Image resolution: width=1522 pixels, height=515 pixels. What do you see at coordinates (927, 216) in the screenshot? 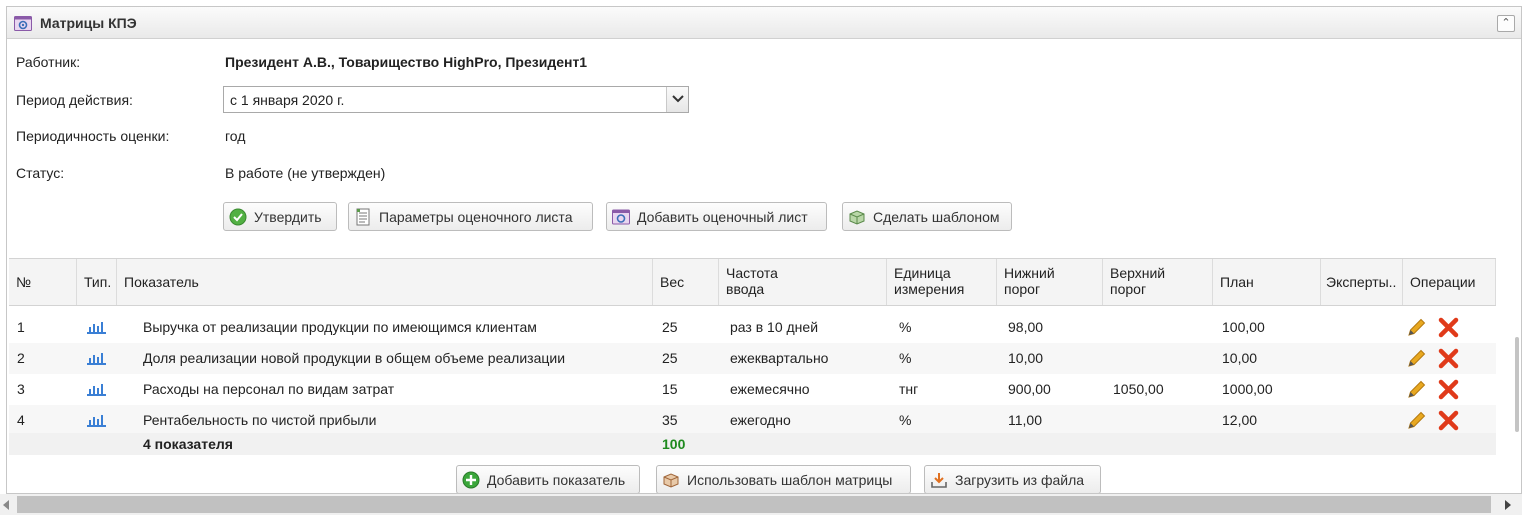
I see `make-template-button: Сделать шаблоном` at bounding box center [927, 216].